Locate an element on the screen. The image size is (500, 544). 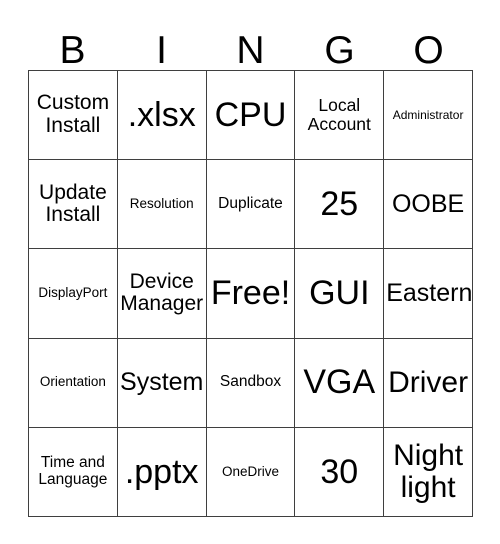
bingo-cell-label: .xlsx is located at coordinates (161, 114).